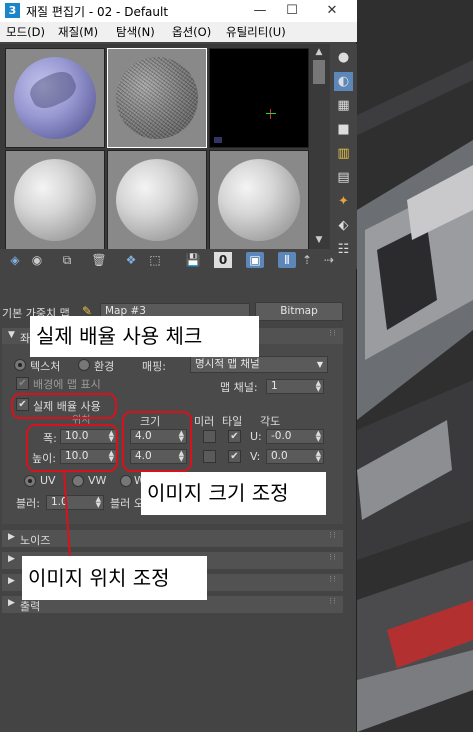 This screenshot has width=473, height=732. Describe the element at coordinates (104, 366) in the screenshot. I see `environment-label: 환경` at that location.